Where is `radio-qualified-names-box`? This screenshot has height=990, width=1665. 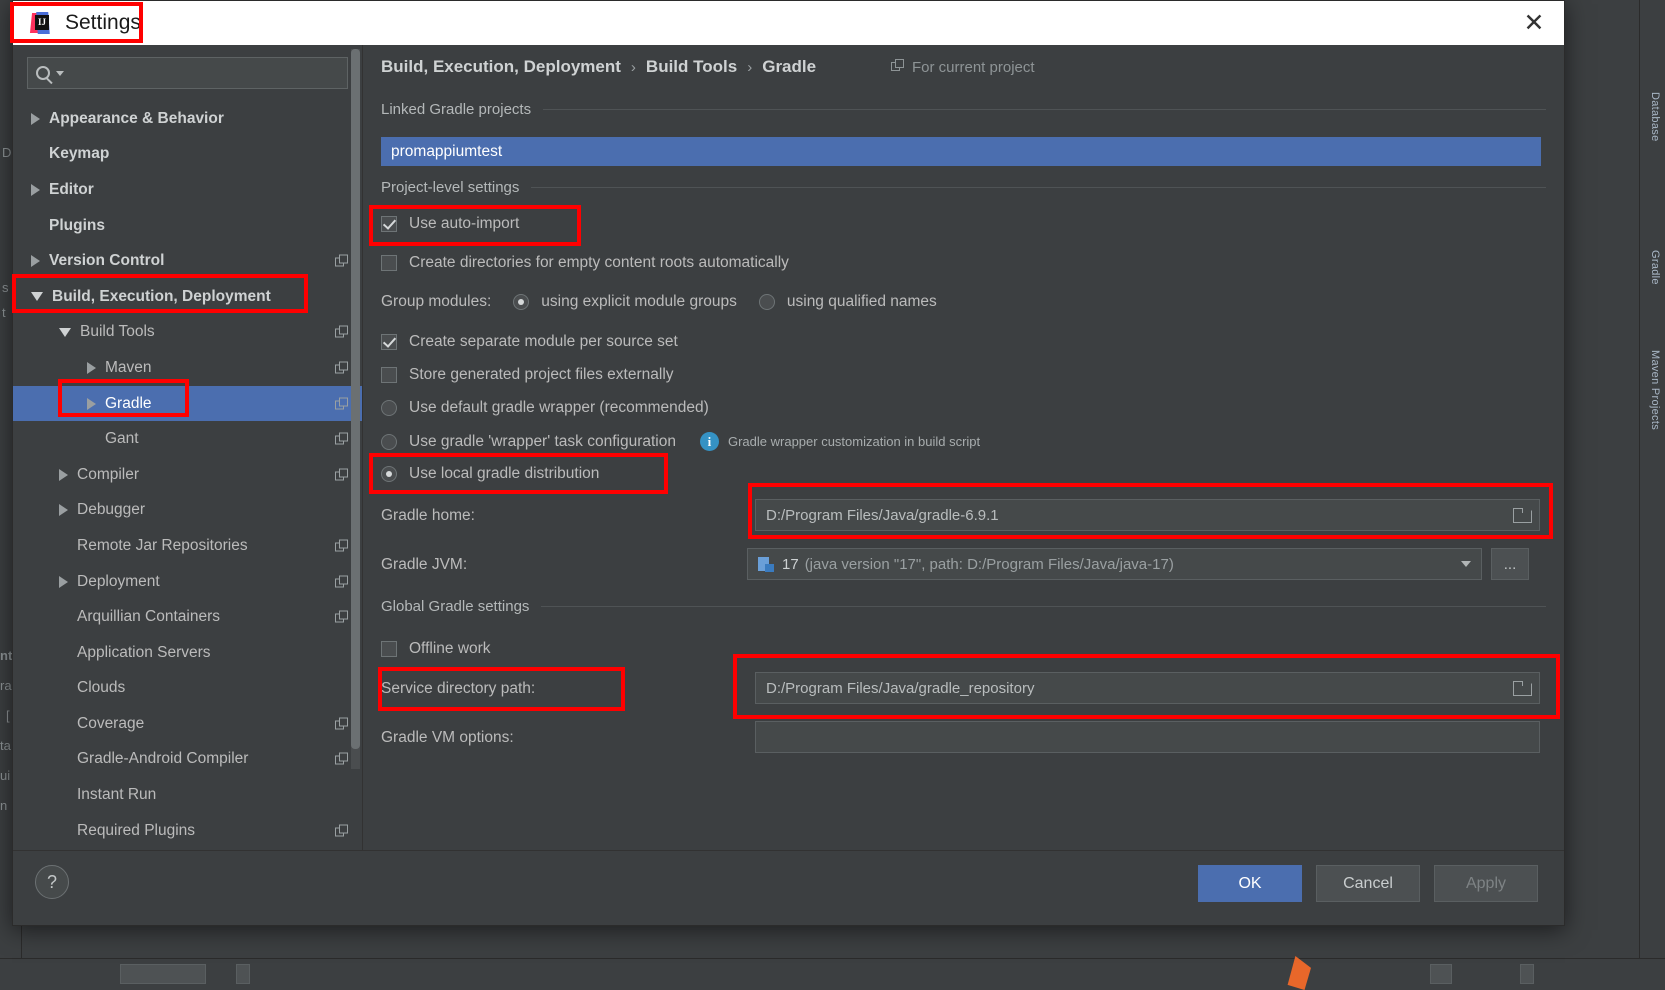
radio-qualified-names-box is located at coordinates (766, 302).